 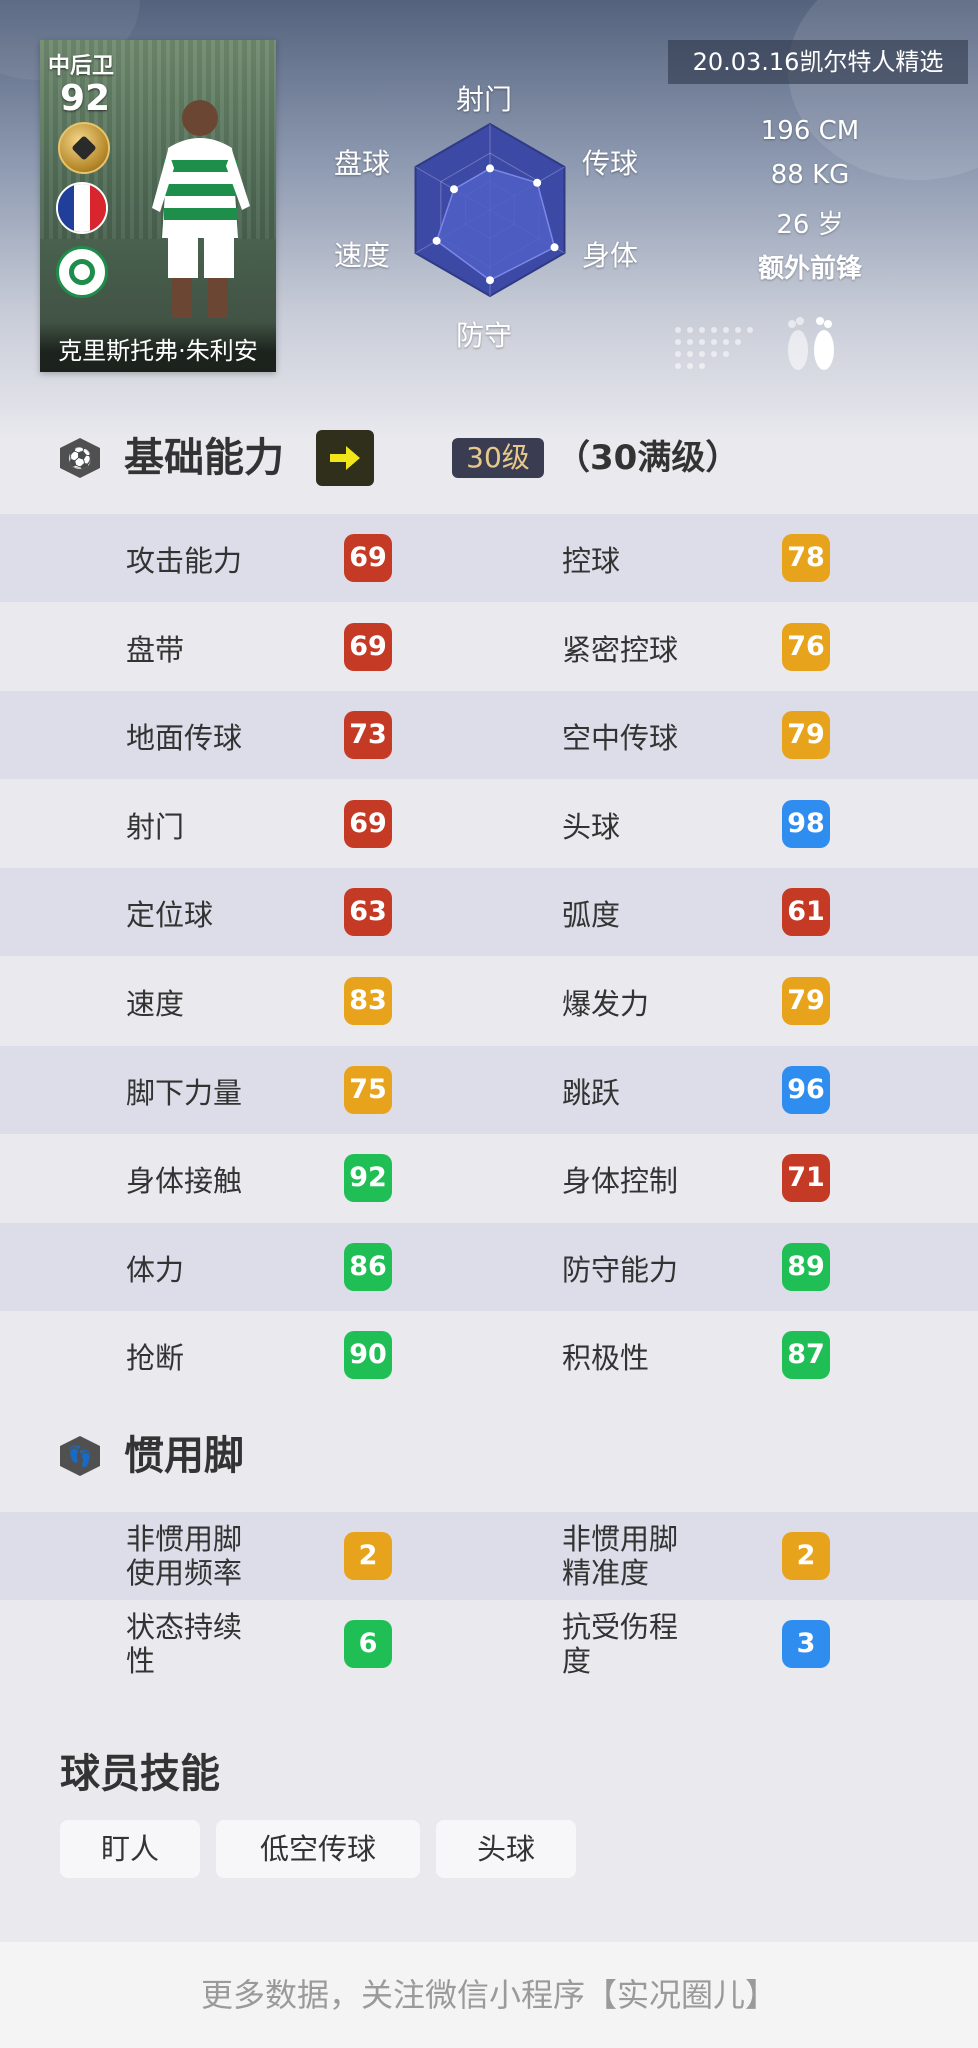 I want to click on ability-label: 防守能力, so click(x=620, y=1269).